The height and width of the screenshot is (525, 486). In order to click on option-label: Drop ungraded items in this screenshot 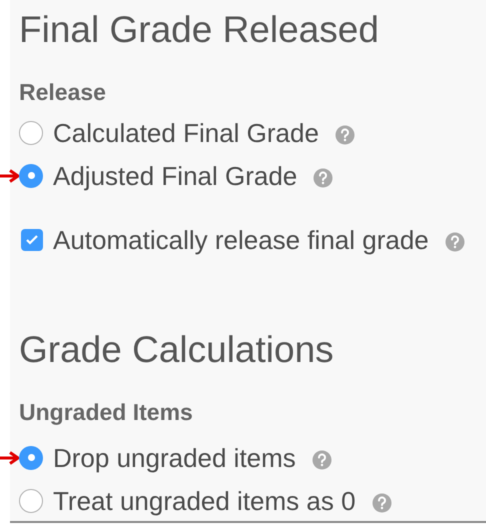, I will do `click(174, 458)`.